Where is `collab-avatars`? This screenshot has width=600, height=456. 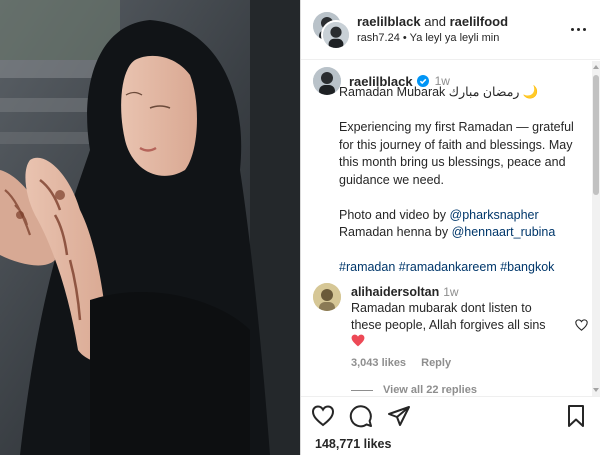
collab-avatars is located at coordinates (332, 30).